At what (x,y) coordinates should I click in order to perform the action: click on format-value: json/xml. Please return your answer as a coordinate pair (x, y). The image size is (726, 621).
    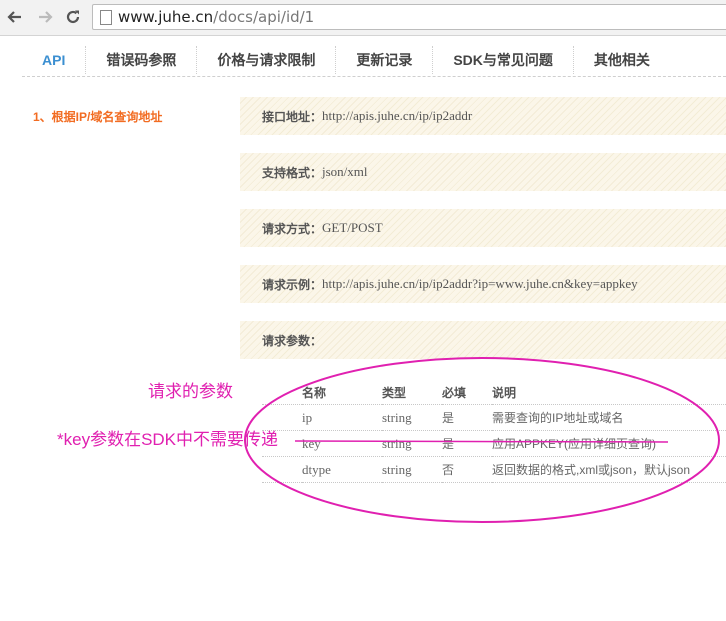
    Looking at the image, I should click on (345, 171).